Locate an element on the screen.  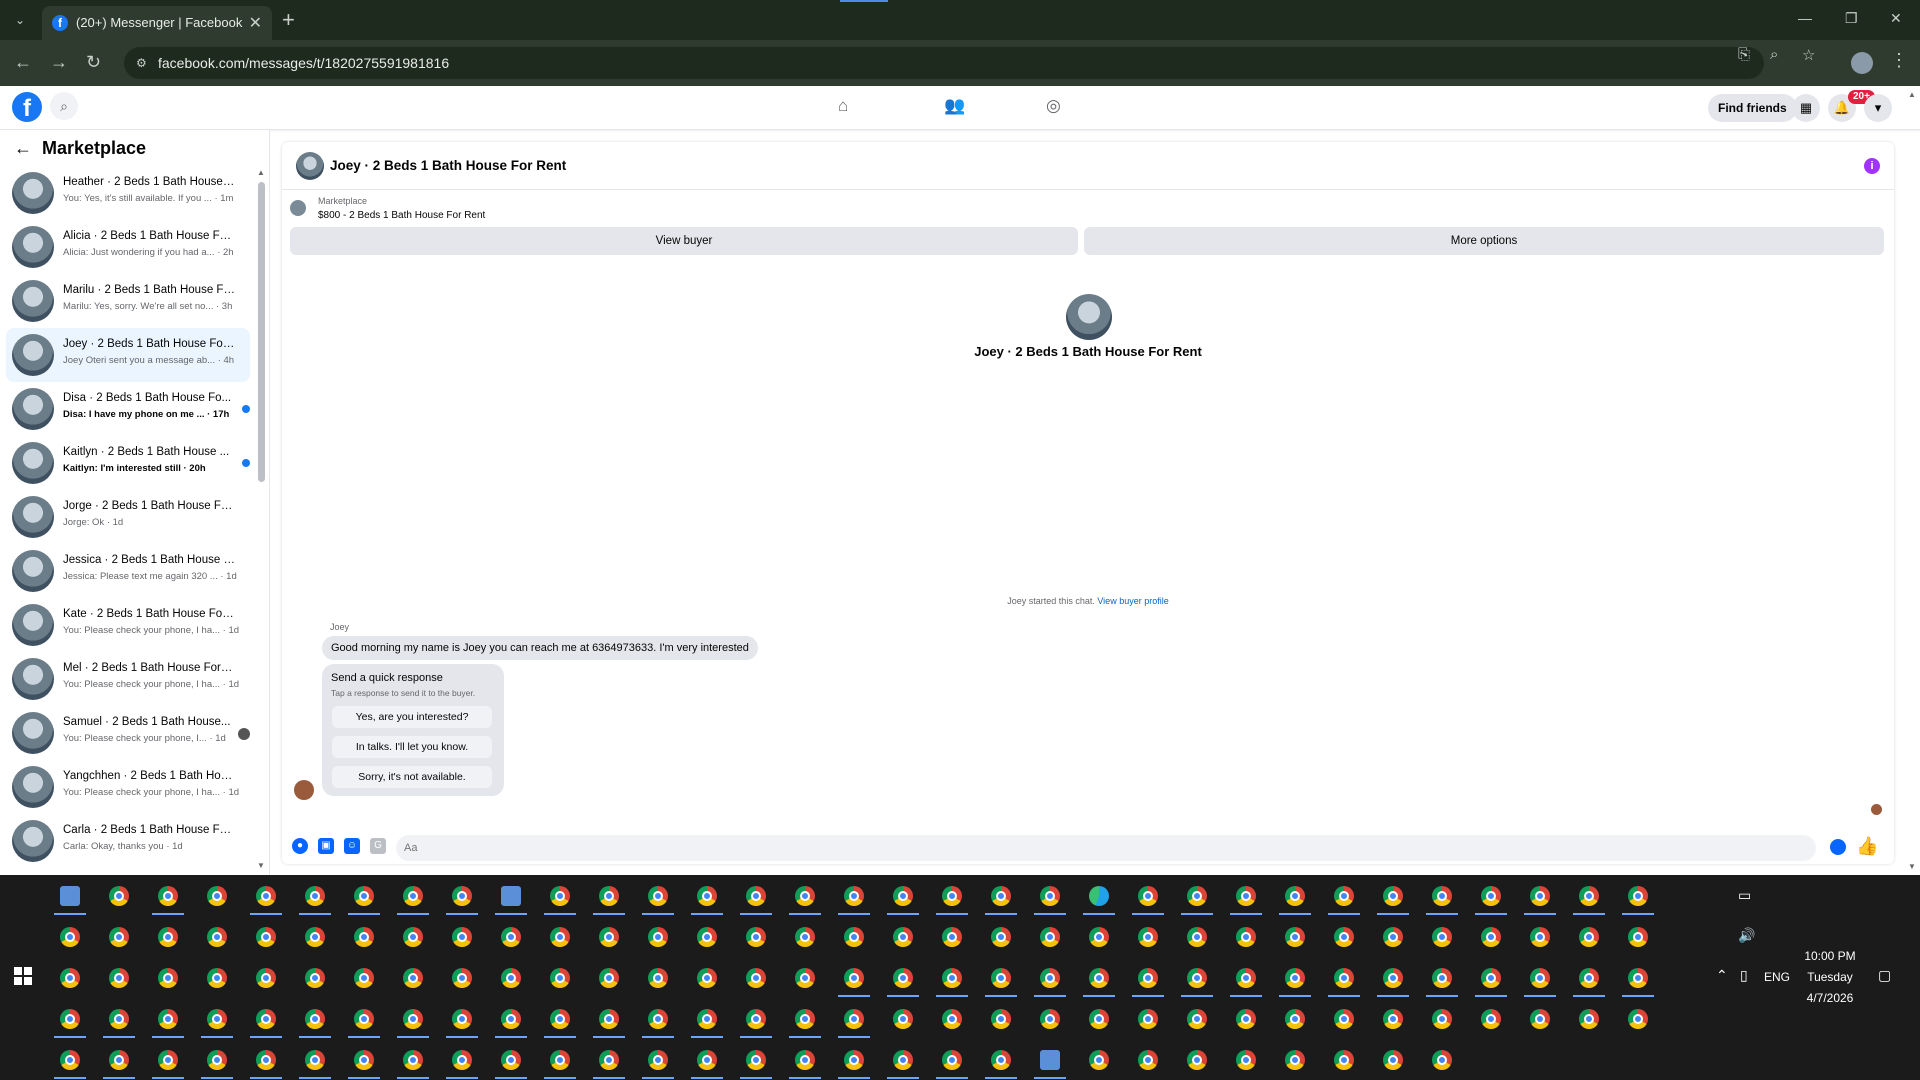
page-scrollbar: ▲ ▼ is located at coordinates (1913, 480).